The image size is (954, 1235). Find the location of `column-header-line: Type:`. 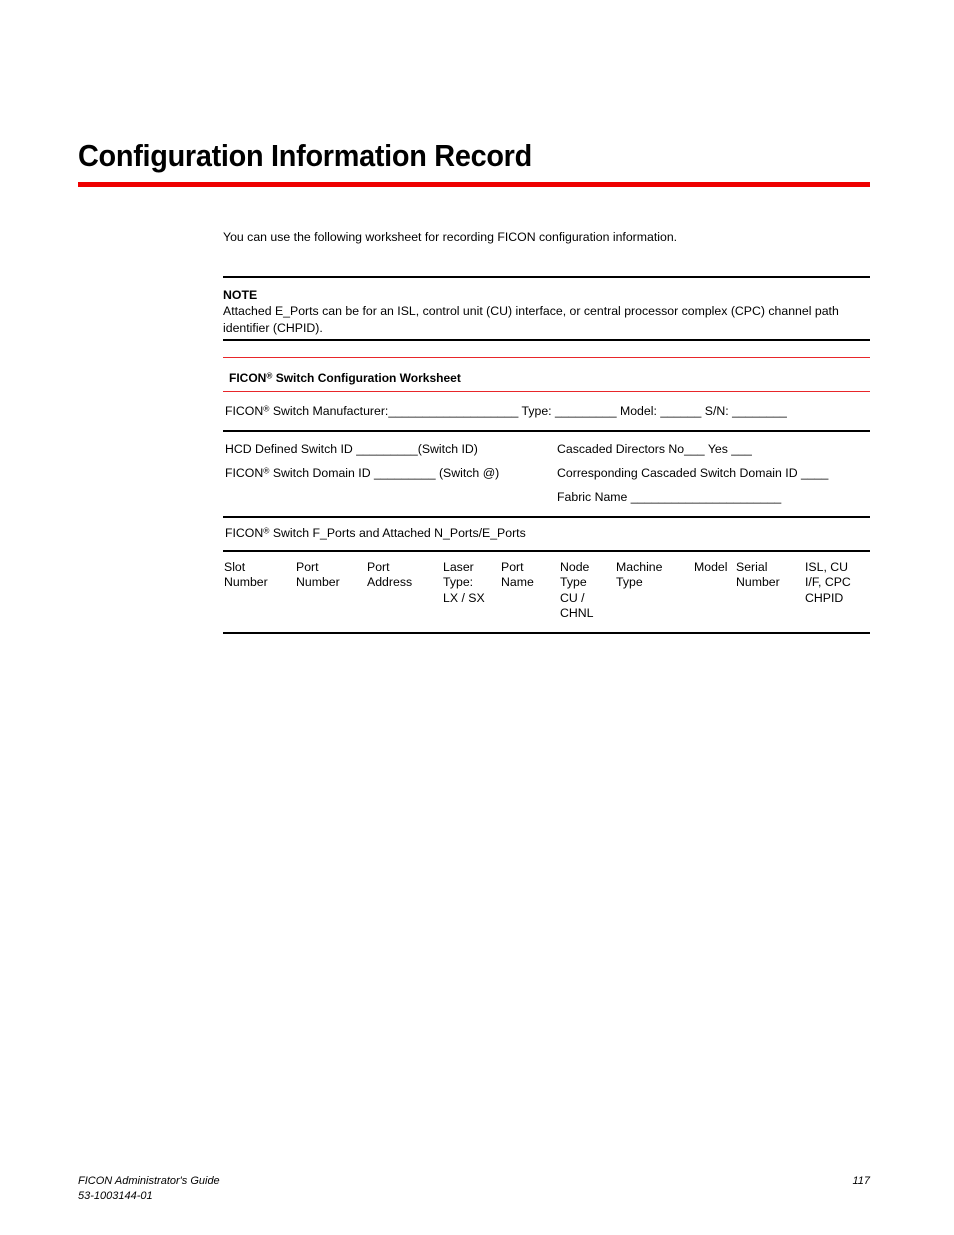

column-header-line: Type: is located at coordinates (458, 582).